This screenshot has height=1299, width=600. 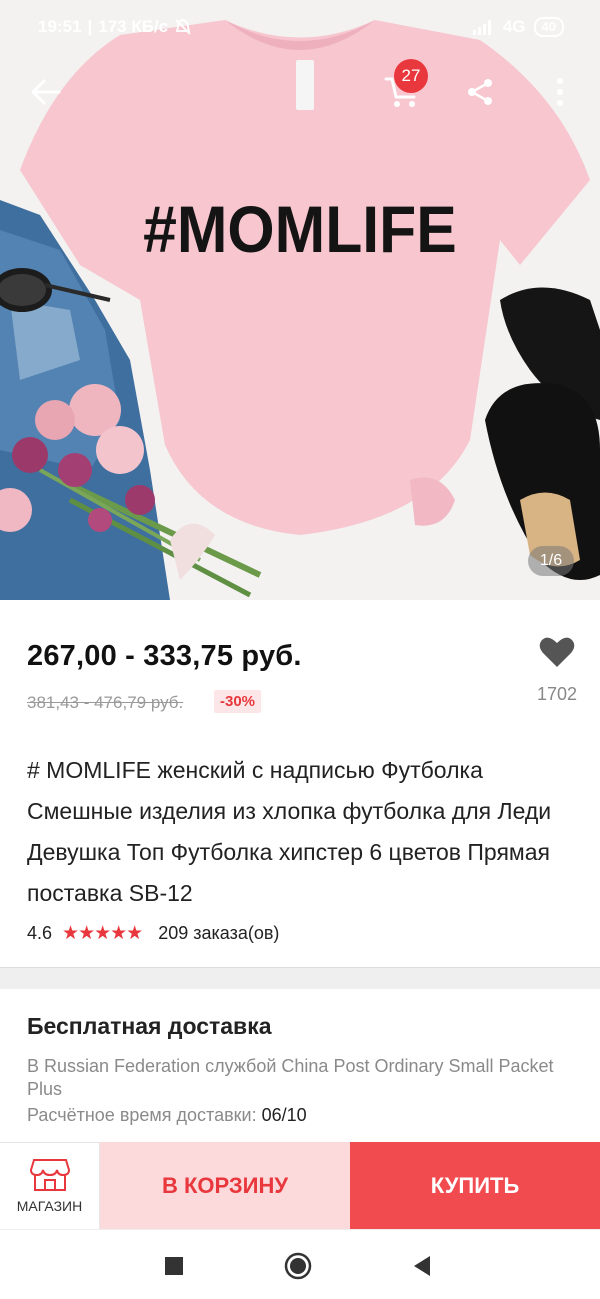 I want to click on shipping-eta-value: 06/10, so click(x=284, y=1115).